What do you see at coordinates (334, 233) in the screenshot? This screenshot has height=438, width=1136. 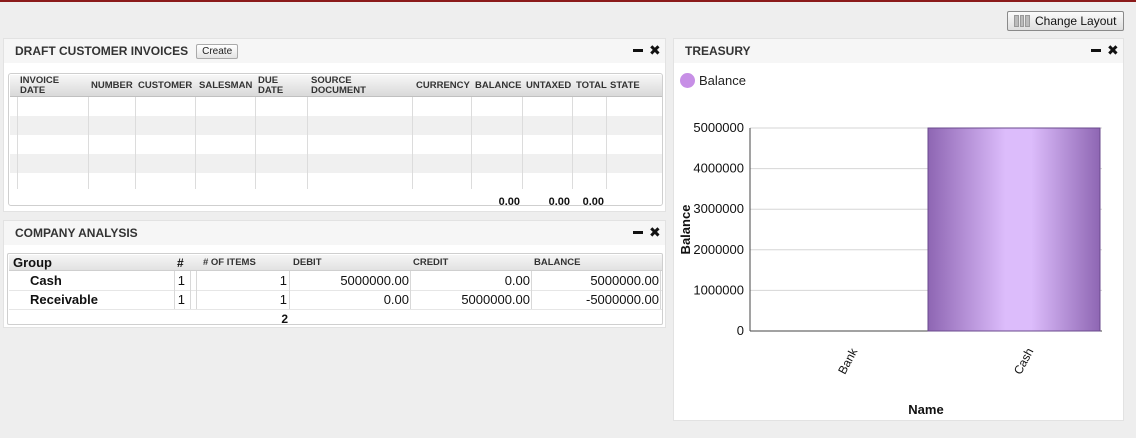 I see `company-analysis-header: Company Analysis ✖` at bounding box center [334, 233].